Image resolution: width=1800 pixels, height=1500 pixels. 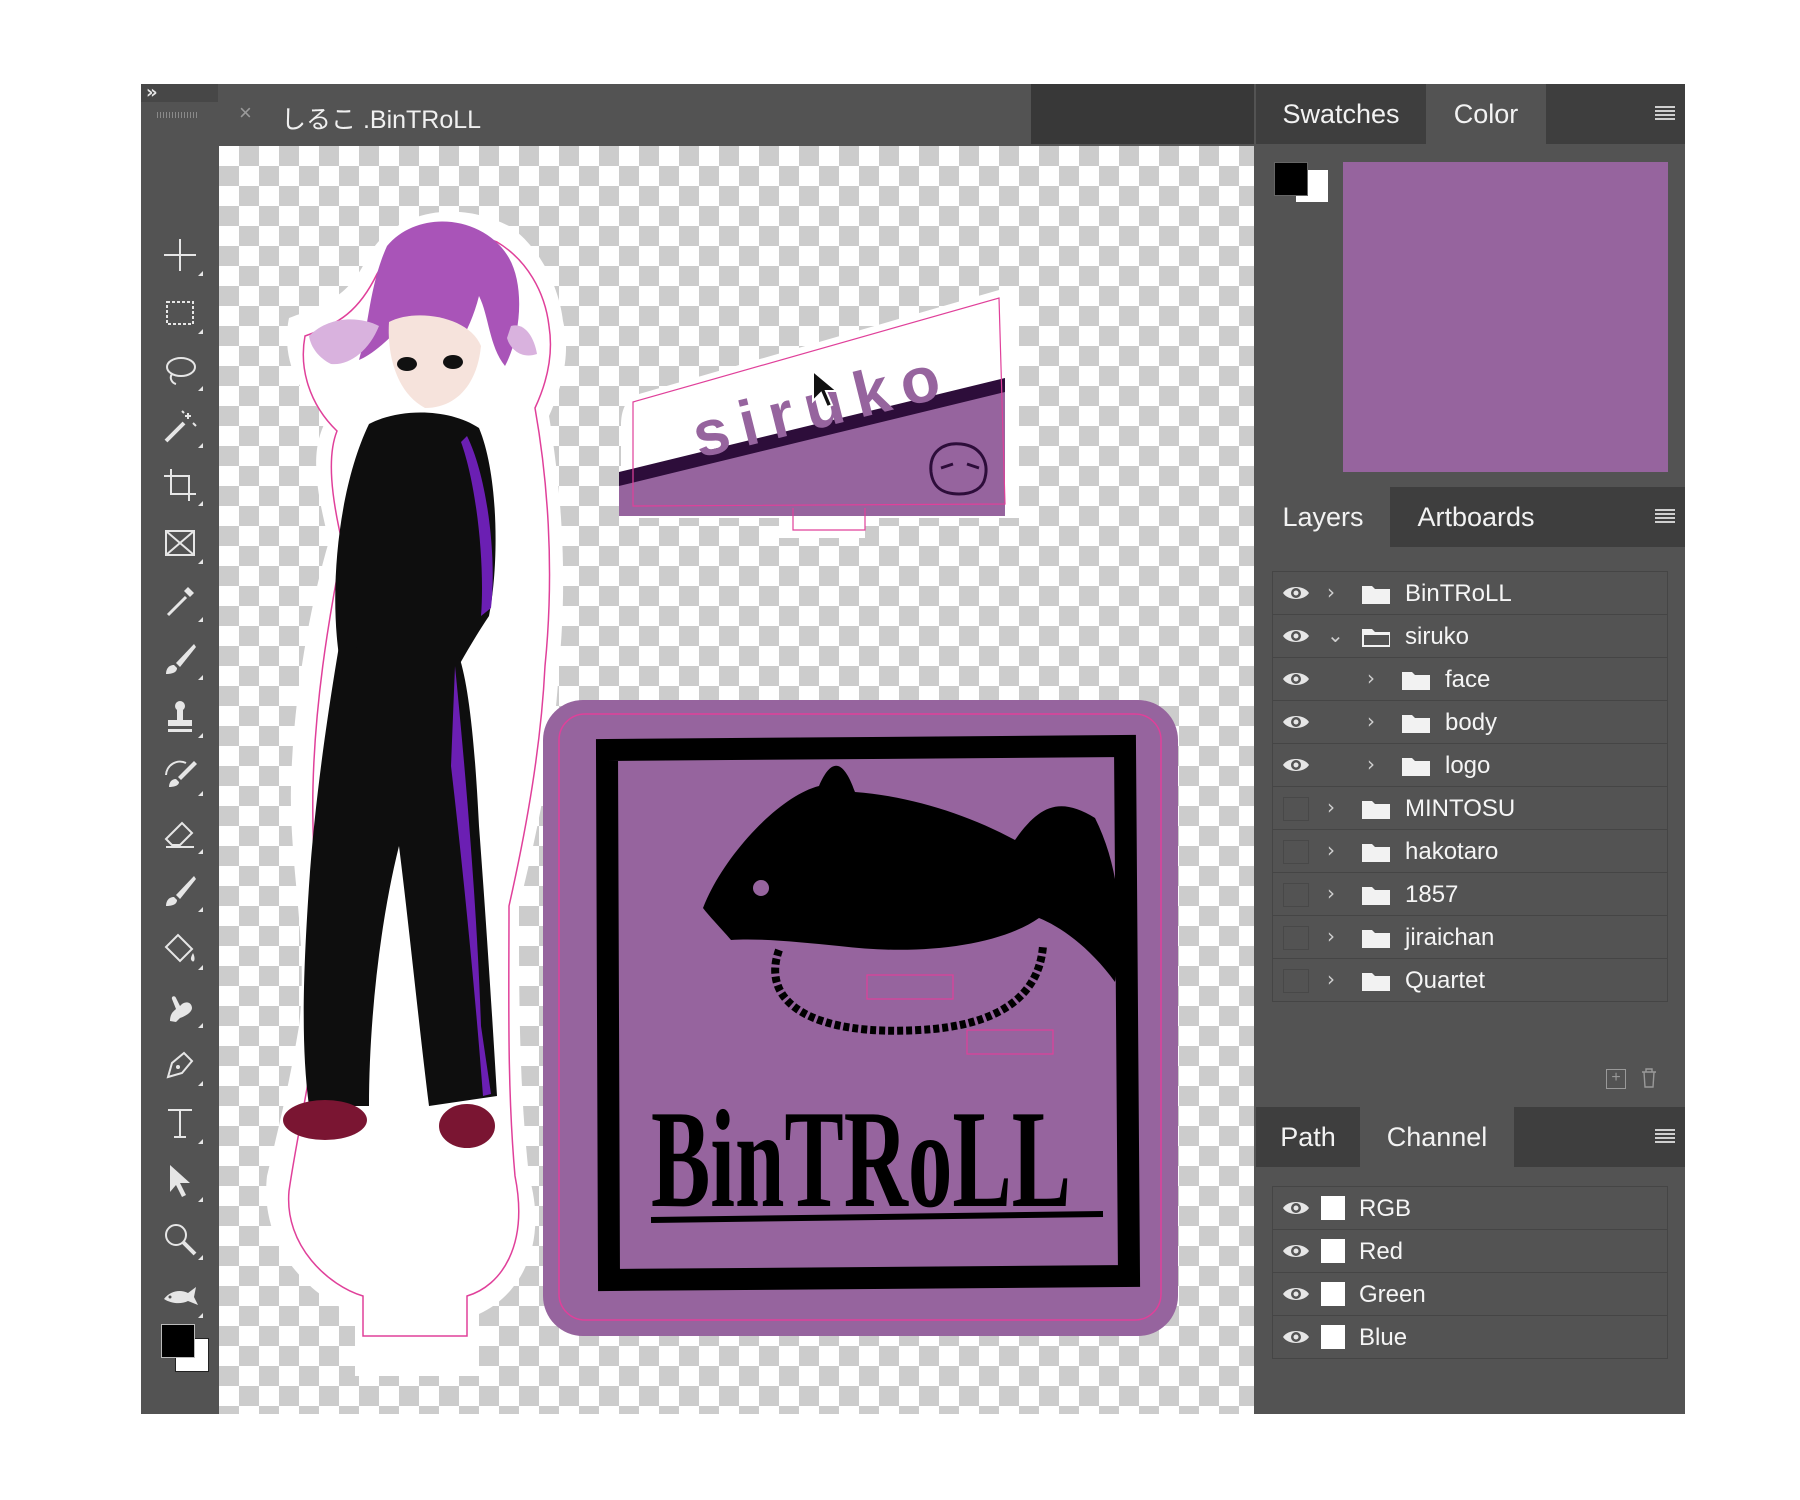 What do you see at coordinates (177, 115) in the screenshot?
I see `toolbar-grip` at bounding box center [177, 115].